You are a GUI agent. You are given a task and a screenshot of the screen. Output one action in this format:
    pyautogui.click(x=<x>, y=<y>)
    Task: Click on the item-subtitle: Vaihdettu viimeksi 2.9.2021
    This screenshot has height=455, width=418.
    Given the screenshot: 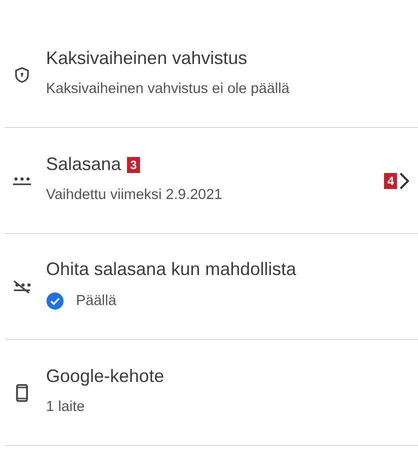 What is the action you would take?
    pyautogui.click(x=135, y=195)
    